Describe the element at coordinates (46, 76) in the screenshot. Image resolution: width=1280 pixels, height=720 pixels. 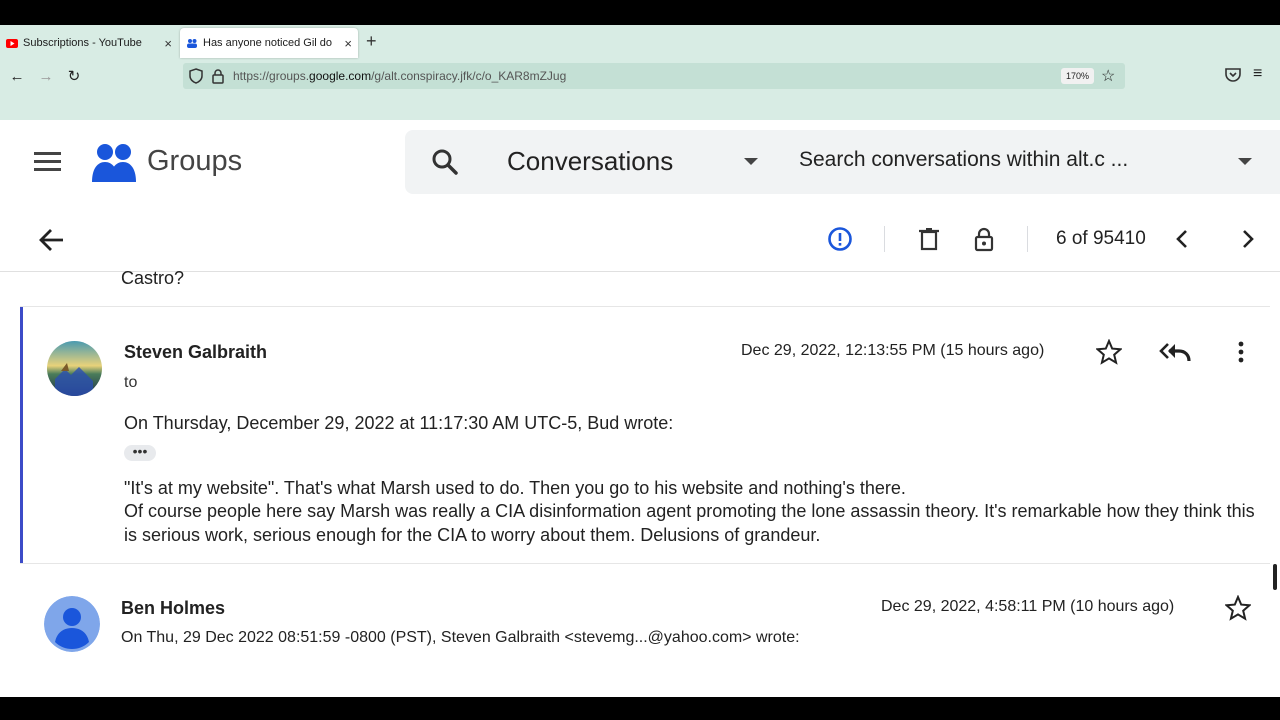
I see `forward-arrow-icon: →` at that location.